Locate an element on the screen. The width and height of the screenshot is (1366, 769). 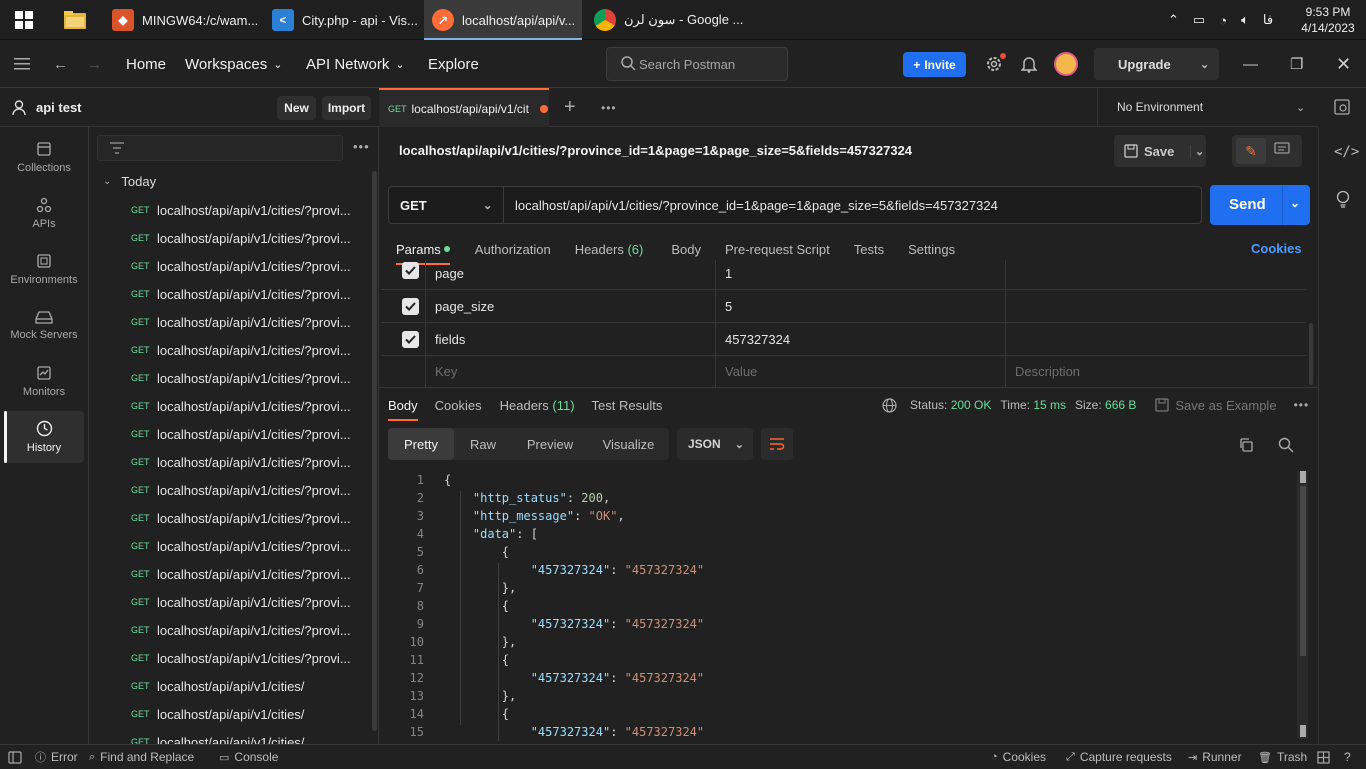
avatar is located at coordinates (1066, 64).